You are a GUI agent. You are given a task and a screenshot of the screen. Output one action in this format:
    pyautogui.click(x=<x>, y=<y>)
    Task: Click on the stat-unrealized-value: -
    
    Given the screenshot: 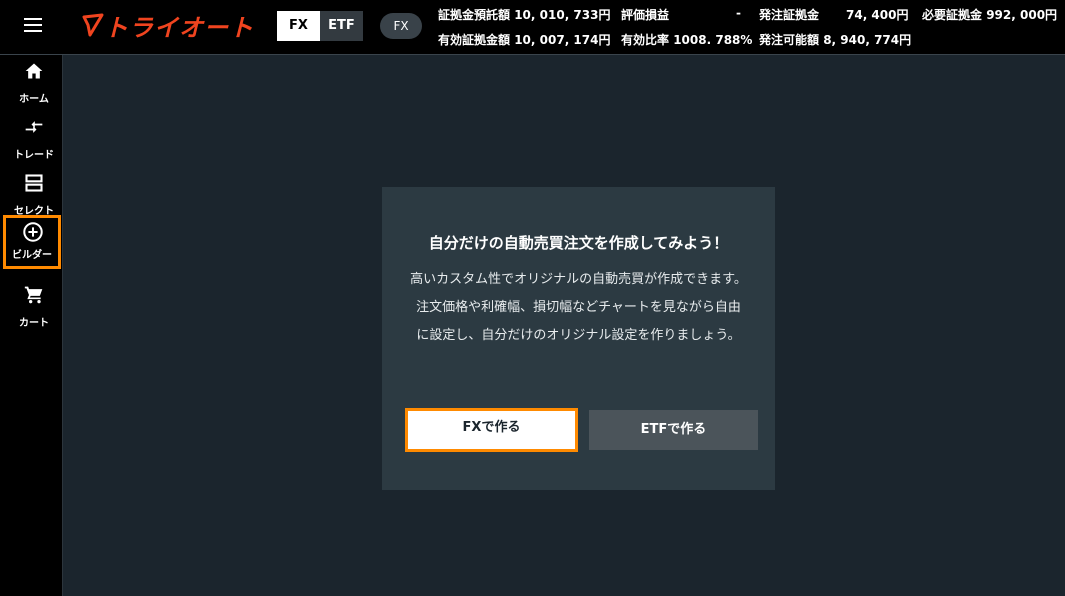 What is the action you would take?
    pyautogui.click(x=738, y=13)
    